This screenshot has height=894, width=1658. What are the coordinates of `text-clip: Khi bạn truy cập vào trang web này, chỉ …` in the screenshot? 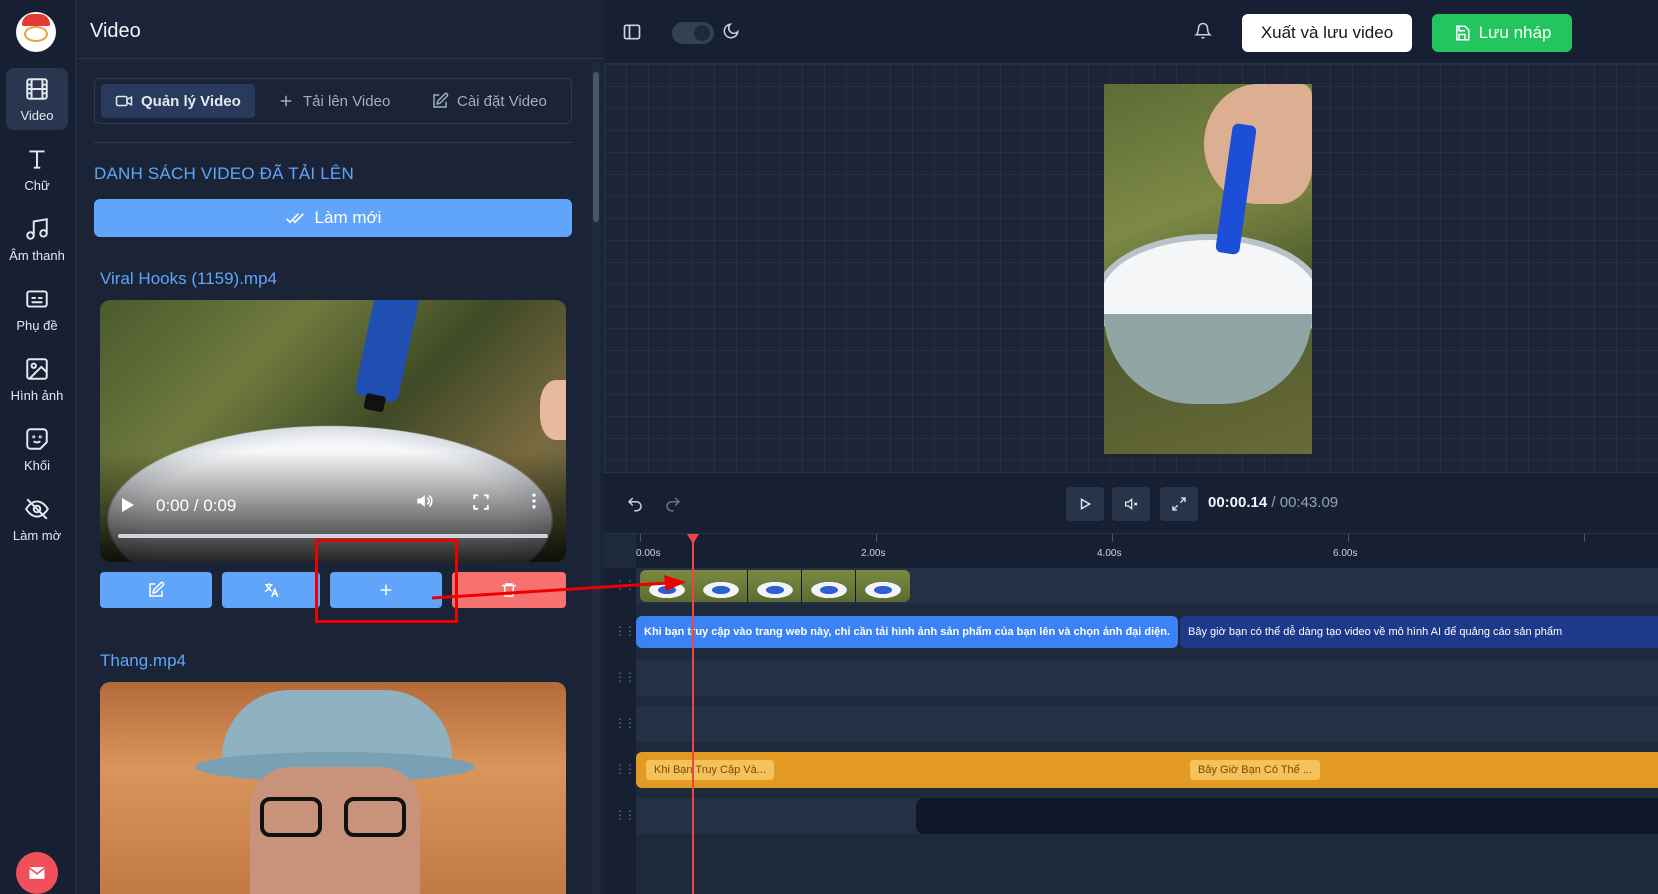 It's located at (907, 632).